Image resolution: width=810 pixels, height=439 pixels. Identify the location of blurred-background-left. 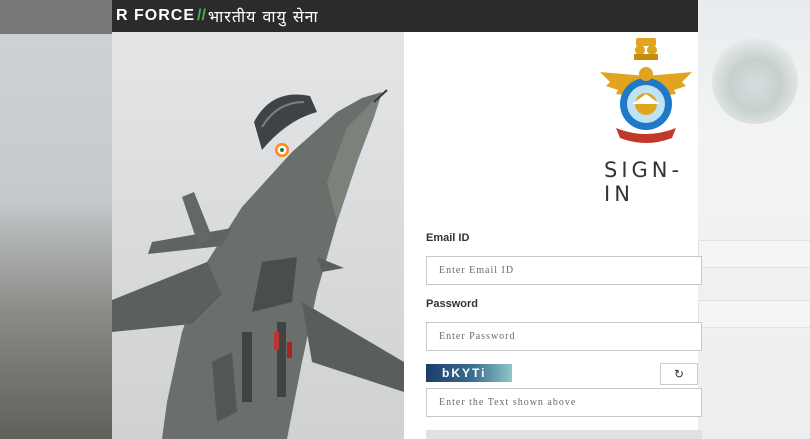
(56, 219).